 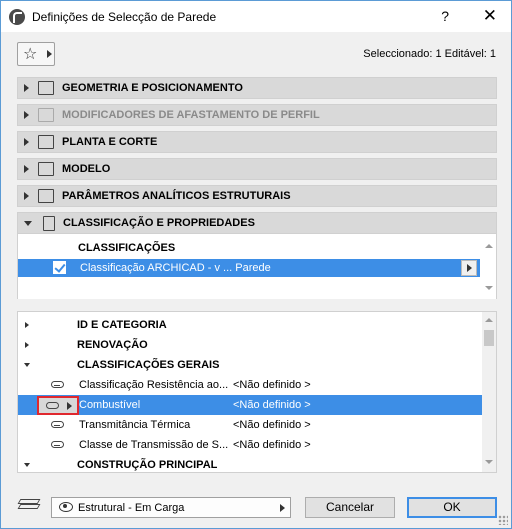 I want to click on resize-grip-icon, so click(x=503, y=520).